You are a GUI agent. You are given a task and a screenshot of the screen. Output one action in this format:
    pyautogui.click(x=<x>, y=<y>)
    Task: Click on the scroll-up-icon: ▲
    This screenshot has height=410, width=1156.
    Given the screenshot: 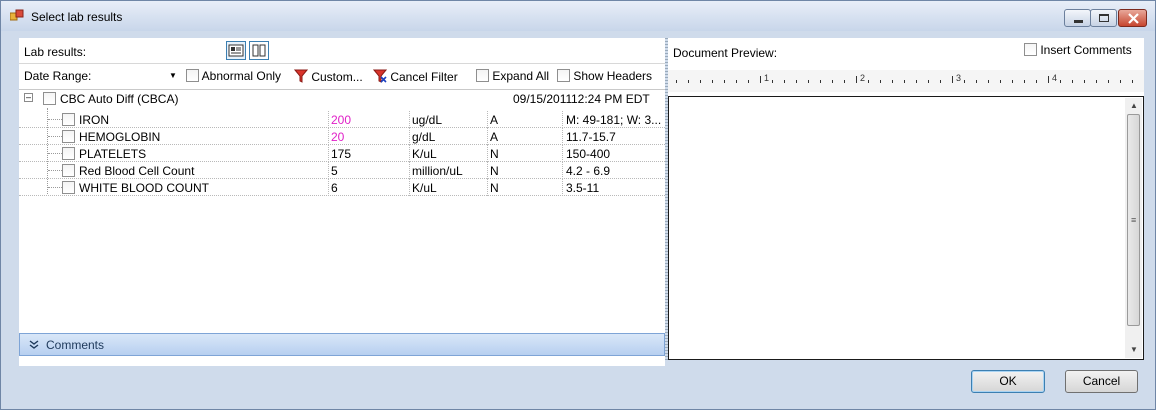 What is the action you would take?
    pyautogui.click(x=1134, y=105)
    